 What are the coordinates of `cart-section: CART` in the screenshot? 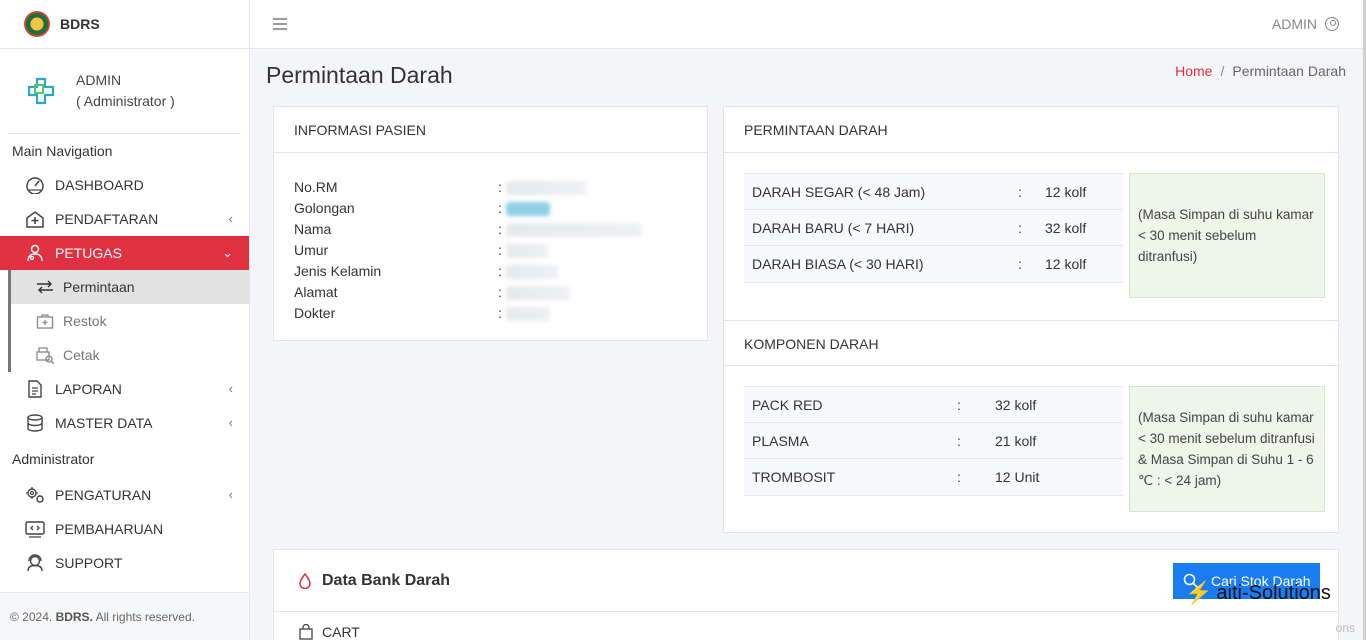 It's located at (806, 626).